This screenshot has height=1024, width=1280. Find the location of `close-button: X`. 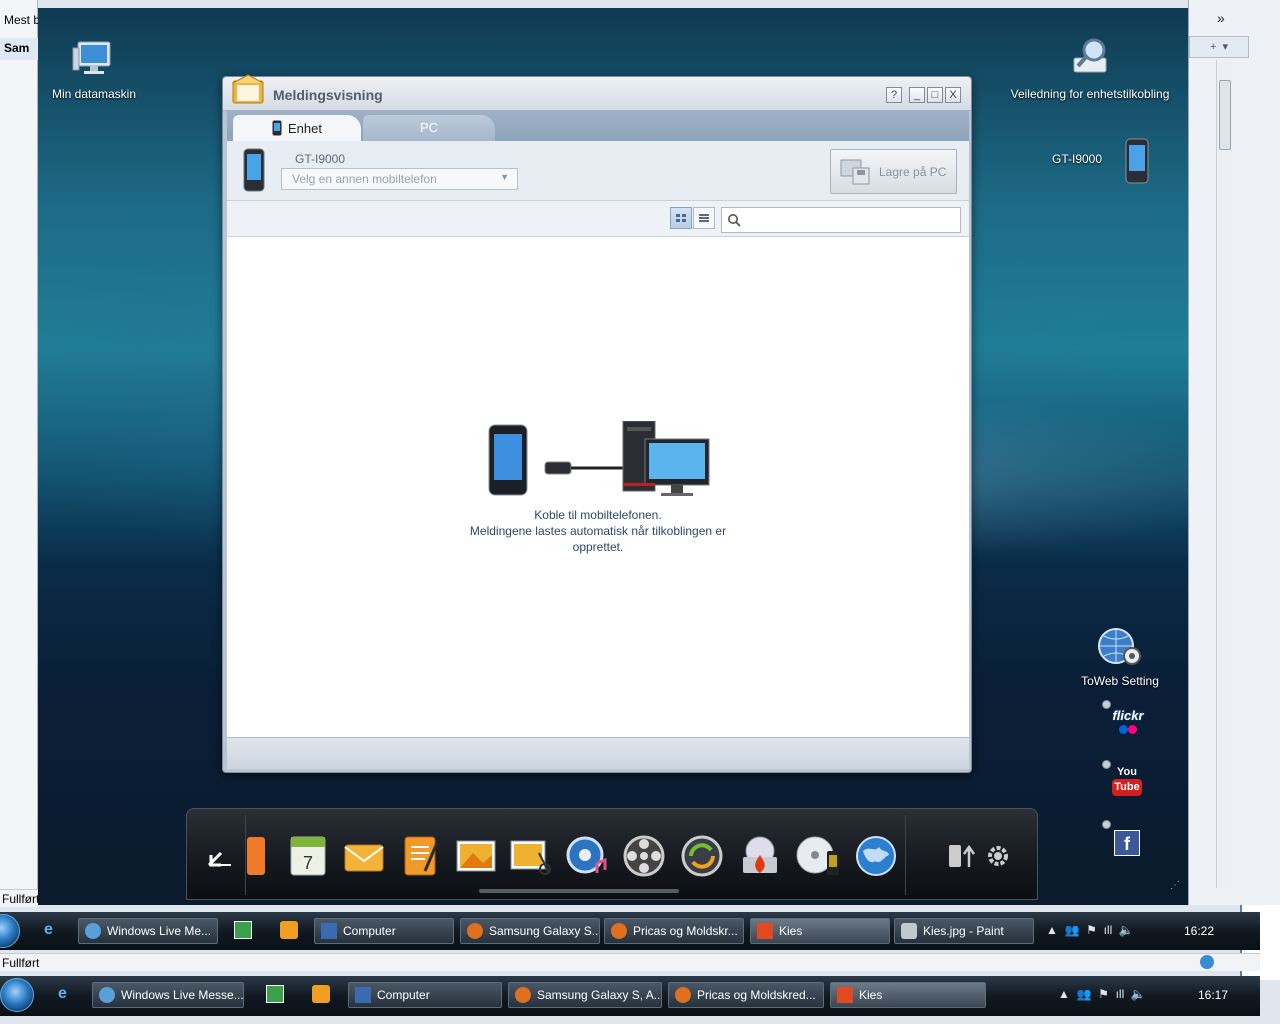

close-button: X is located at coordinates (953, 95).